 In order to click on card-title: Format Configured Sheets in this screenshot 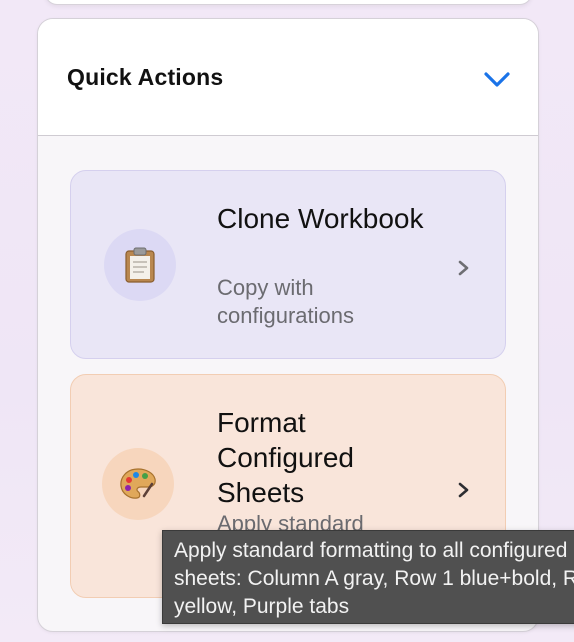, I will do `click(285, 457)`.